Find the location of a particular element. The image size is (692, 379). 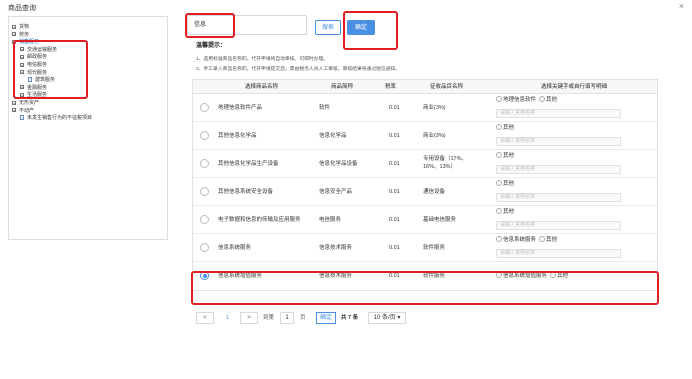

document-icon is located at coordinates (22, 118).